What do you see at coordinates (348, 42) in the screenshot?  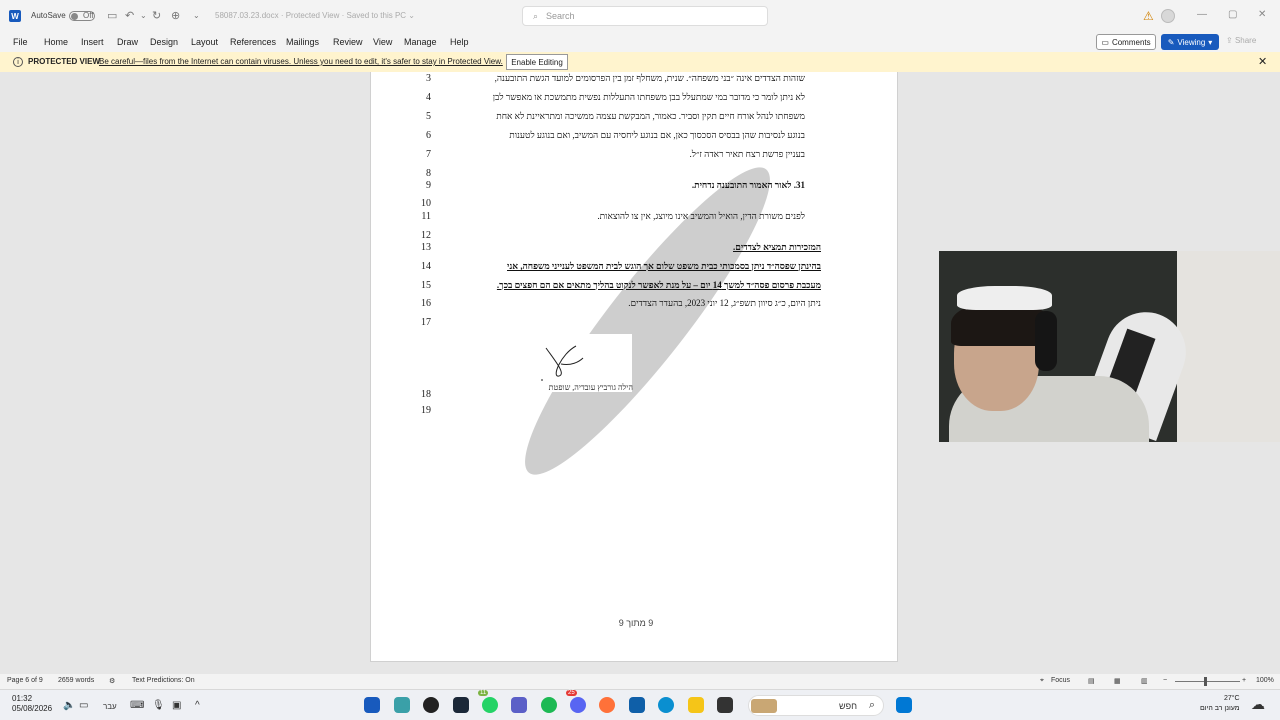 I see `tab-review: Review` at bounding box center [348, 42].